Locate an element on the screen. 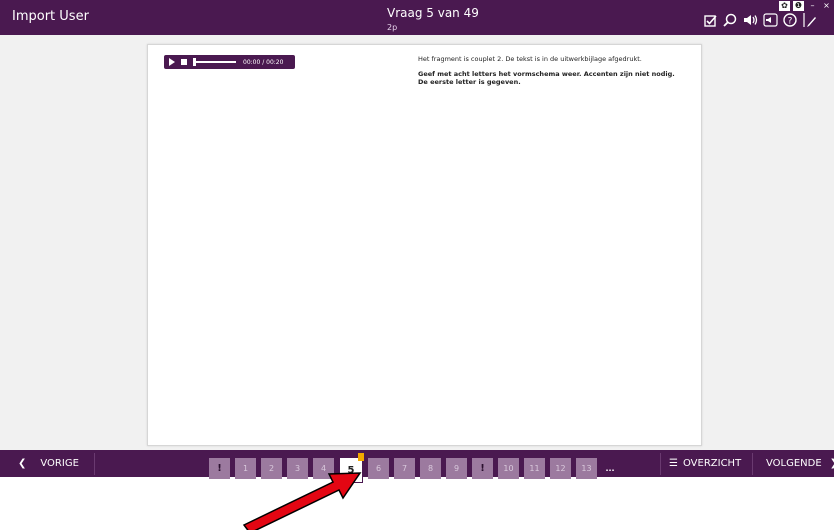 This screenshot has height=530, width=834. audio-progress-slider is located at coordinates (214, 62).